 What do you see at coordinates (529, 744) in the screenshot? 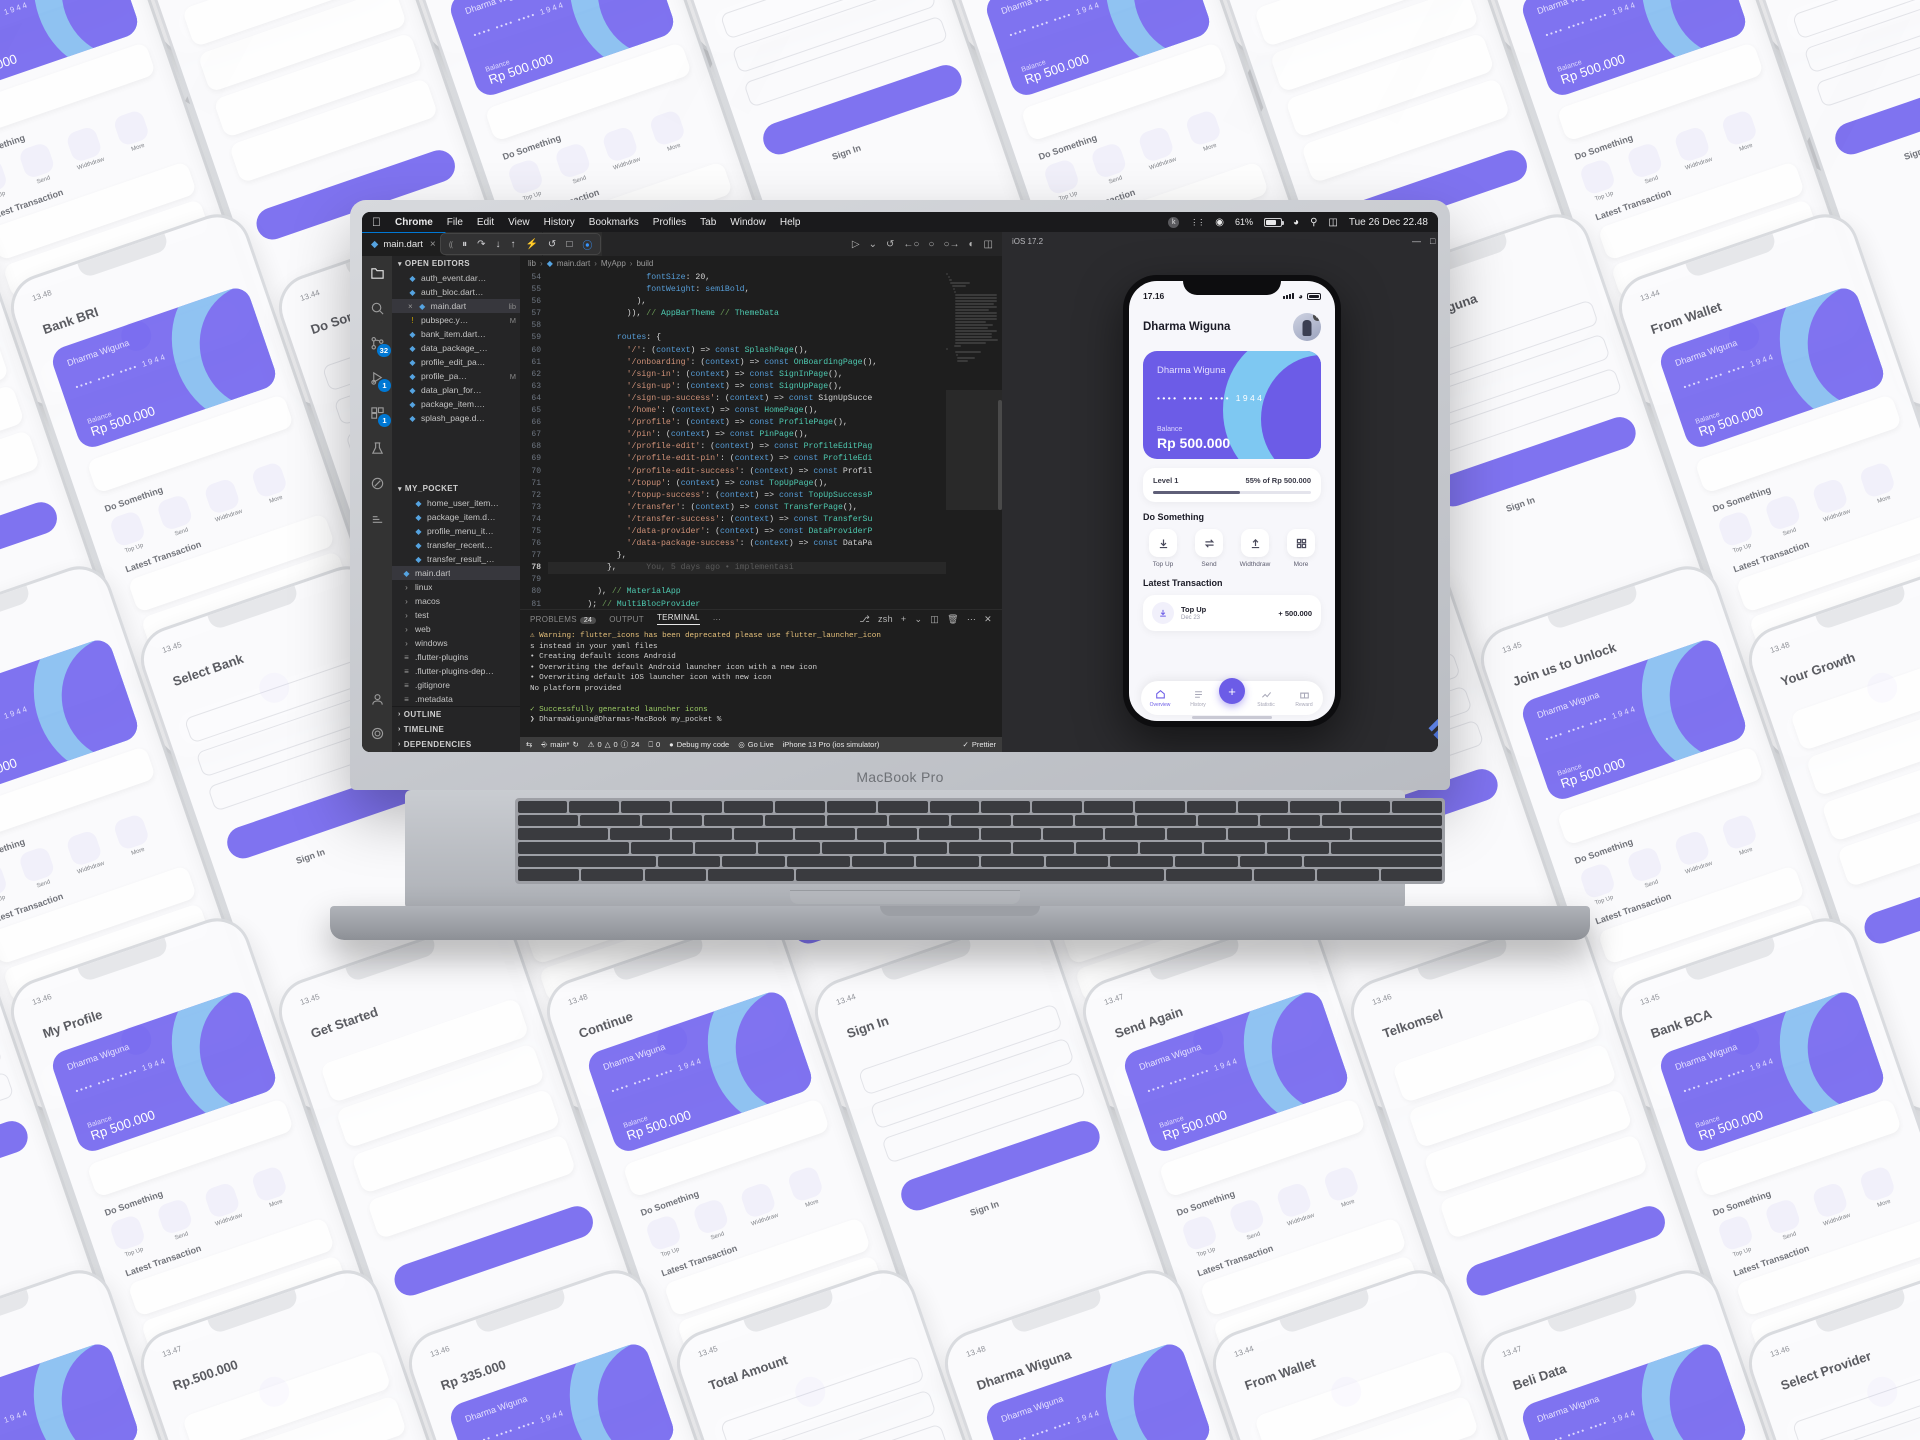
I see `remote-icon: ⇆` at bounding box center [529, 744].